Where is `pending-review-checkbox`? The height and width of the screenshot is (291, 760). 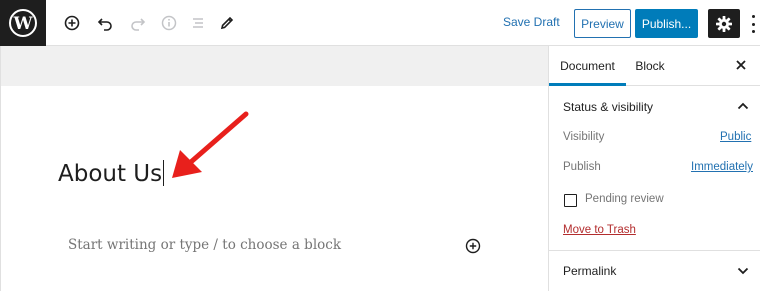 pending-review-checkbox is located at coordinates (570, 200).